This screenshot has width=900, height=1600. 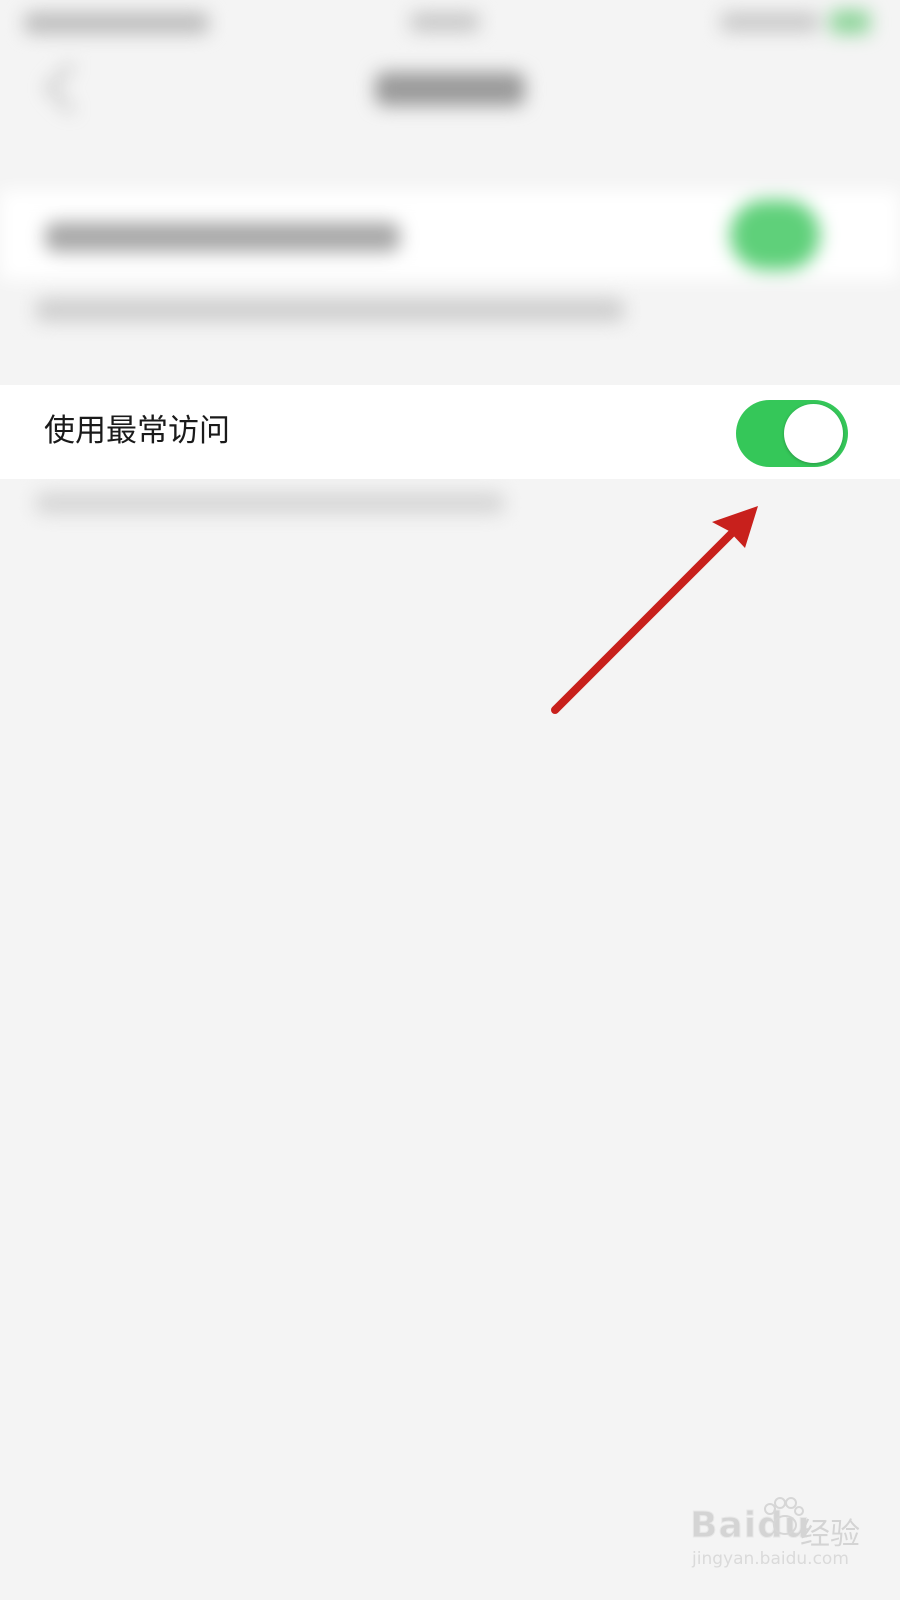 I want to click on back-icon, so click(x=70, y=88).